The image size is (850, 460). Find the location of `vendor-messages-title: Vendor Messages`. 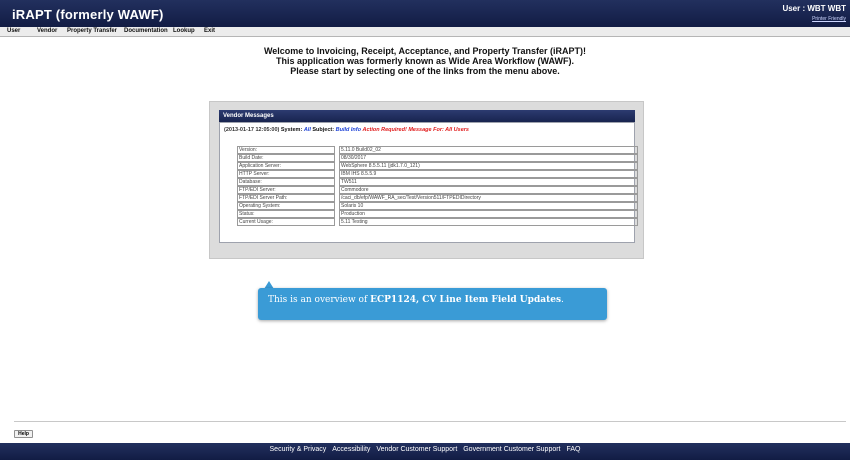

vendor-messages-title: Vendor Messages is located at coordinates (427, 116).